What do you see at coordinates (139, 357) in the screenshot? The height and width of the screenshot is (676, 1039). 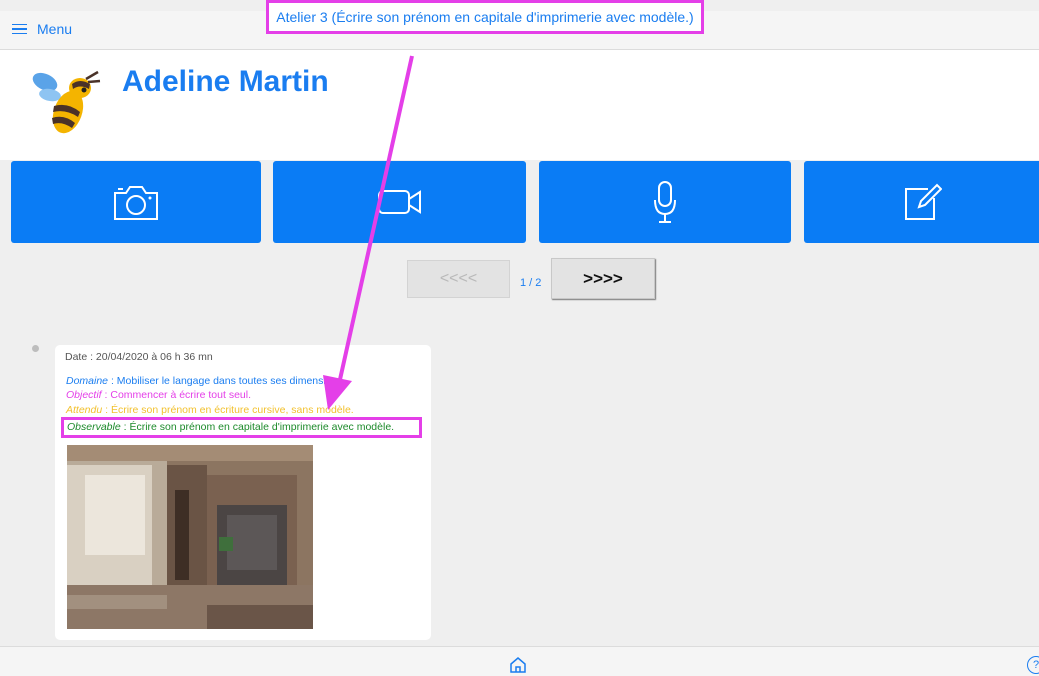 I see `entry-date: Date : 20/04/2020 à 06 h 36 mn` at bounding box center [139, 357].